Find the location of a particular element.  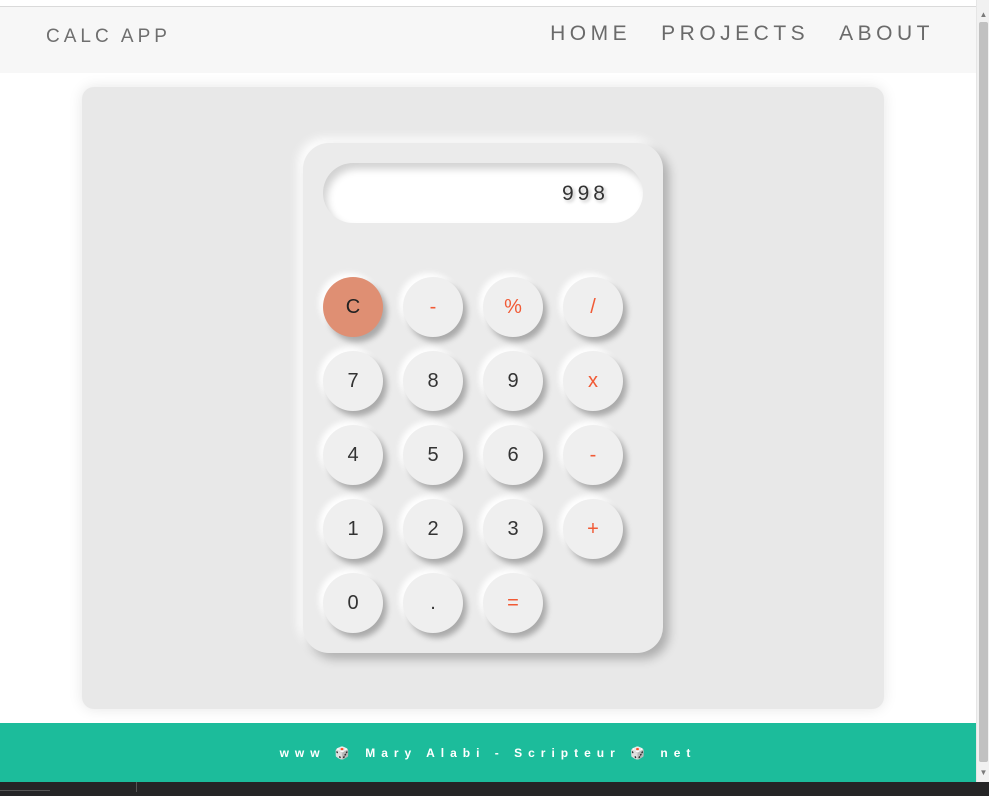

decimal-button: . is located at coordinates (433, 603).